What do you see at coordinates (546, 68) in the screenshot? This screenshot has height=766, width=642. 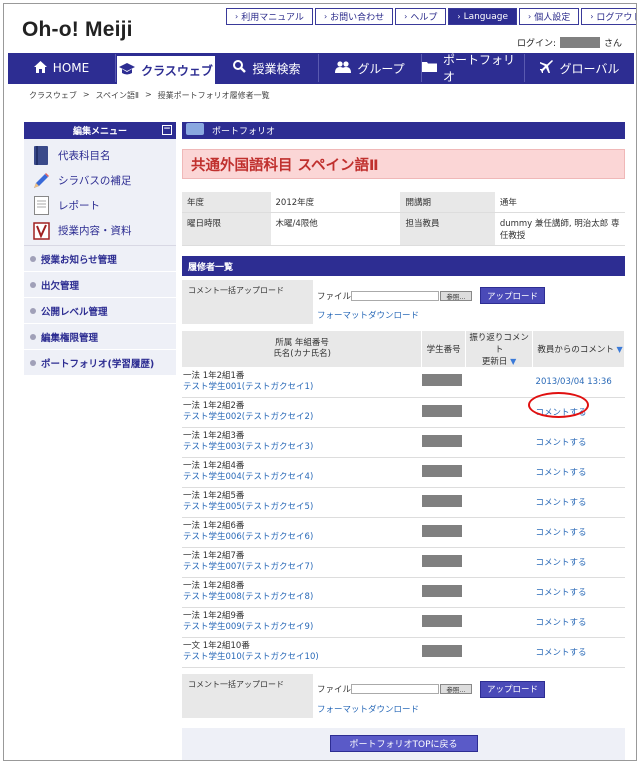 I see `airplane-icon` at bounding box center [546, 68].